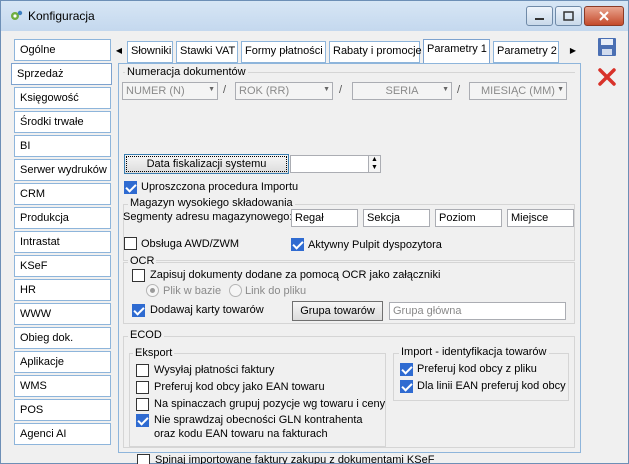  Describe the element at coordinates (62, 362) in the screenshot. I see `sidebar-item-aplikacje: Aplikacje` at that location.